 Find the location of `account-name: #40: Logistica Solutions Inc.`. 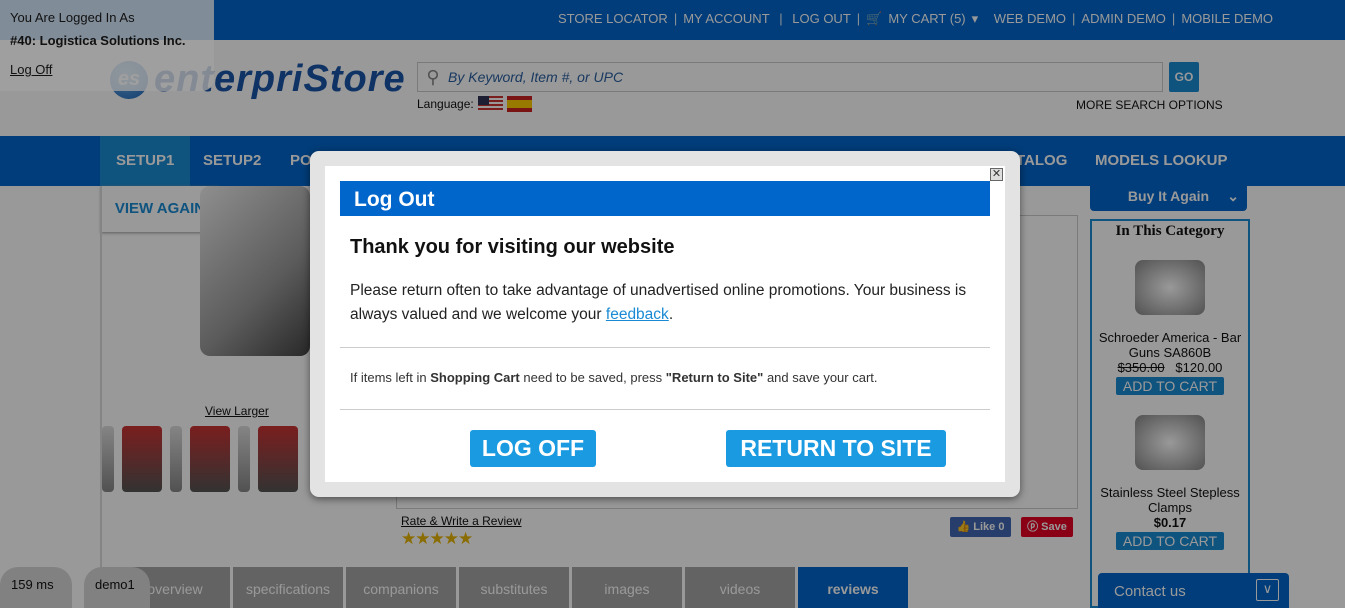

account-name: #40: Logistica Solutions Inc. is located at coordinates (98, 40).